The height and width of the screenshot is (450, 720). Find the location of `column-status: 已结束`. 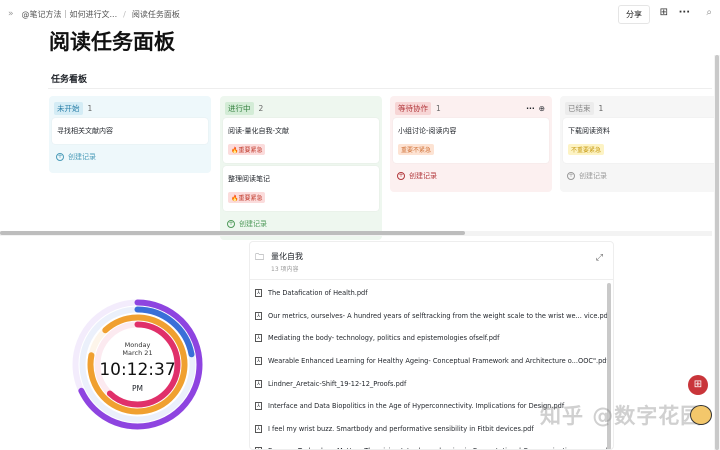

column-status: 已结束 is located at coordinates (579, 108).